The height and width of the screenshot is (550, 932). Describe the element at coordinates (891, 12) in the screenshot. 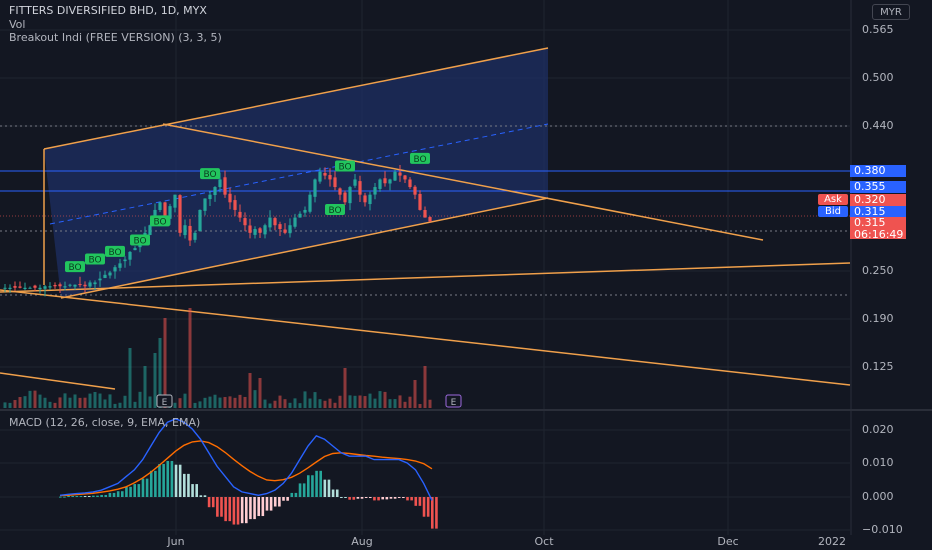

I see `currency-selector: MYR` at that location.